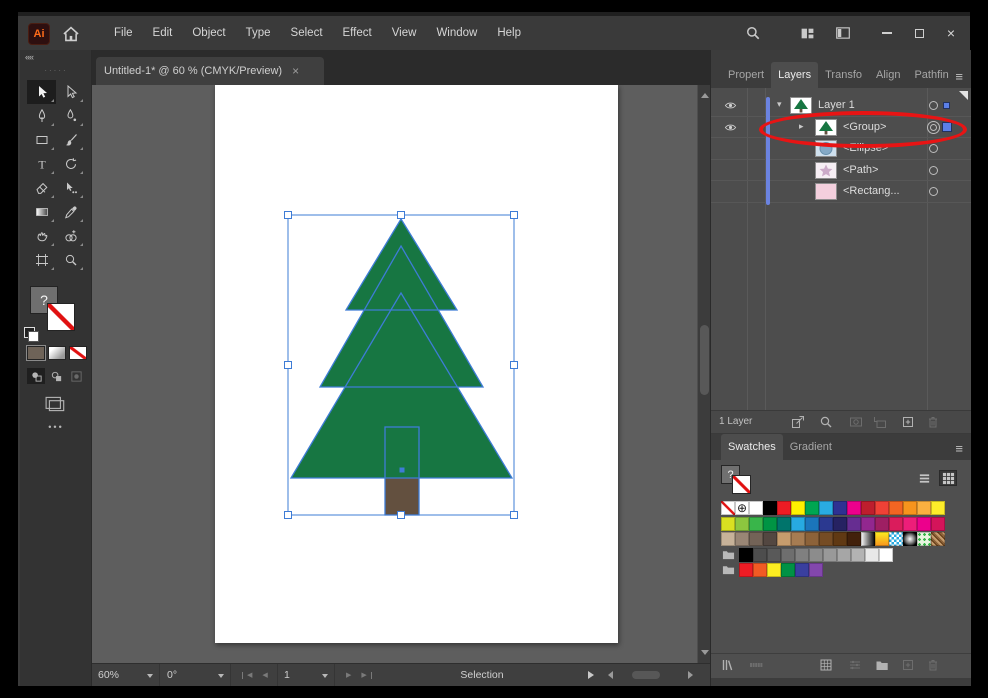 The height and width of the screenshot is (698, 988). Describe the element at coordinates (826, 422) in the screenshot. I see `locate-object-icon` at that location.